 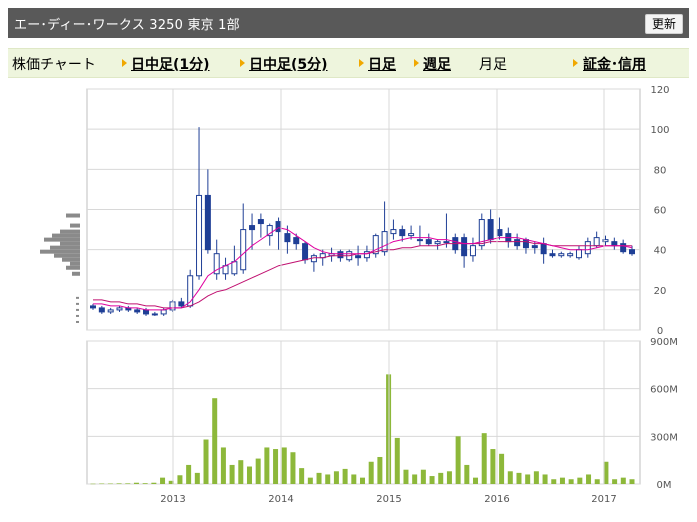 What do you see at coordinates (437, 64) in the screenshot?
I see `tab-weekly: 週足` at bounding box center [437, 64].